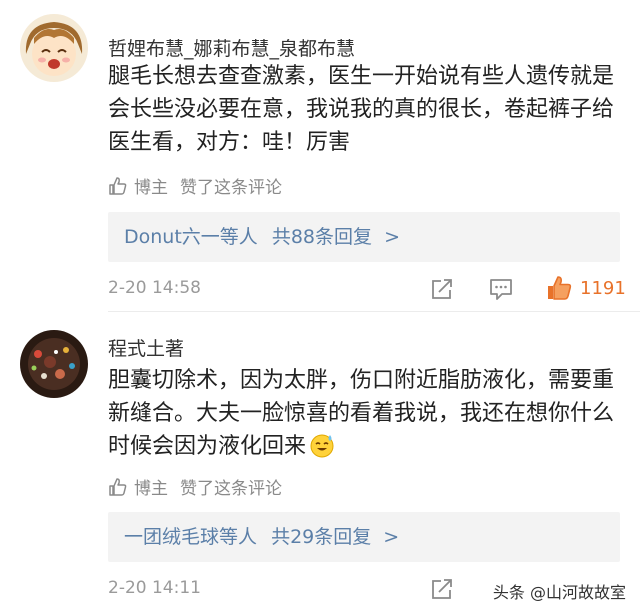 This screenshot has width=640, height=611. What do you see at coordinates (501, 289) in the screenshot?
I see `comment-icon` at bounding box center [501, 289].